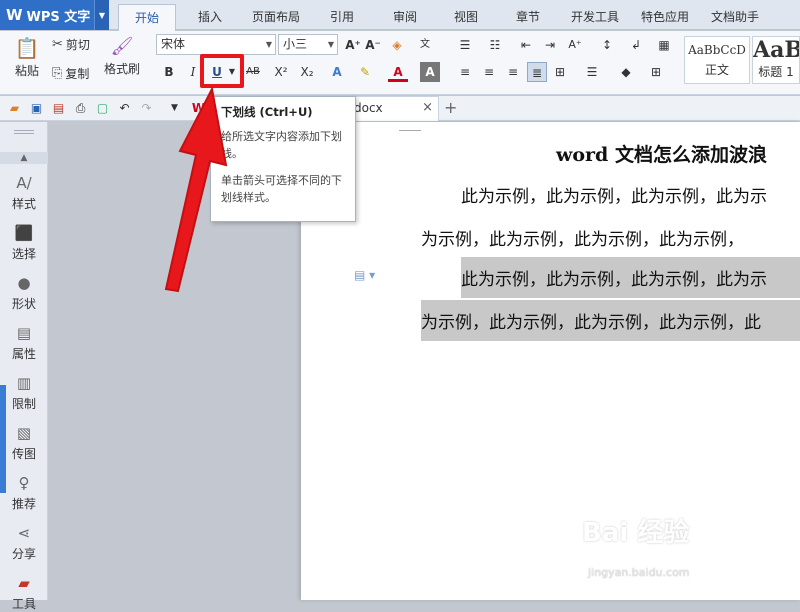  Describe the element at coordinates (26, 71) in the screenshot. I see `paste-label: 粘贴` at that location.